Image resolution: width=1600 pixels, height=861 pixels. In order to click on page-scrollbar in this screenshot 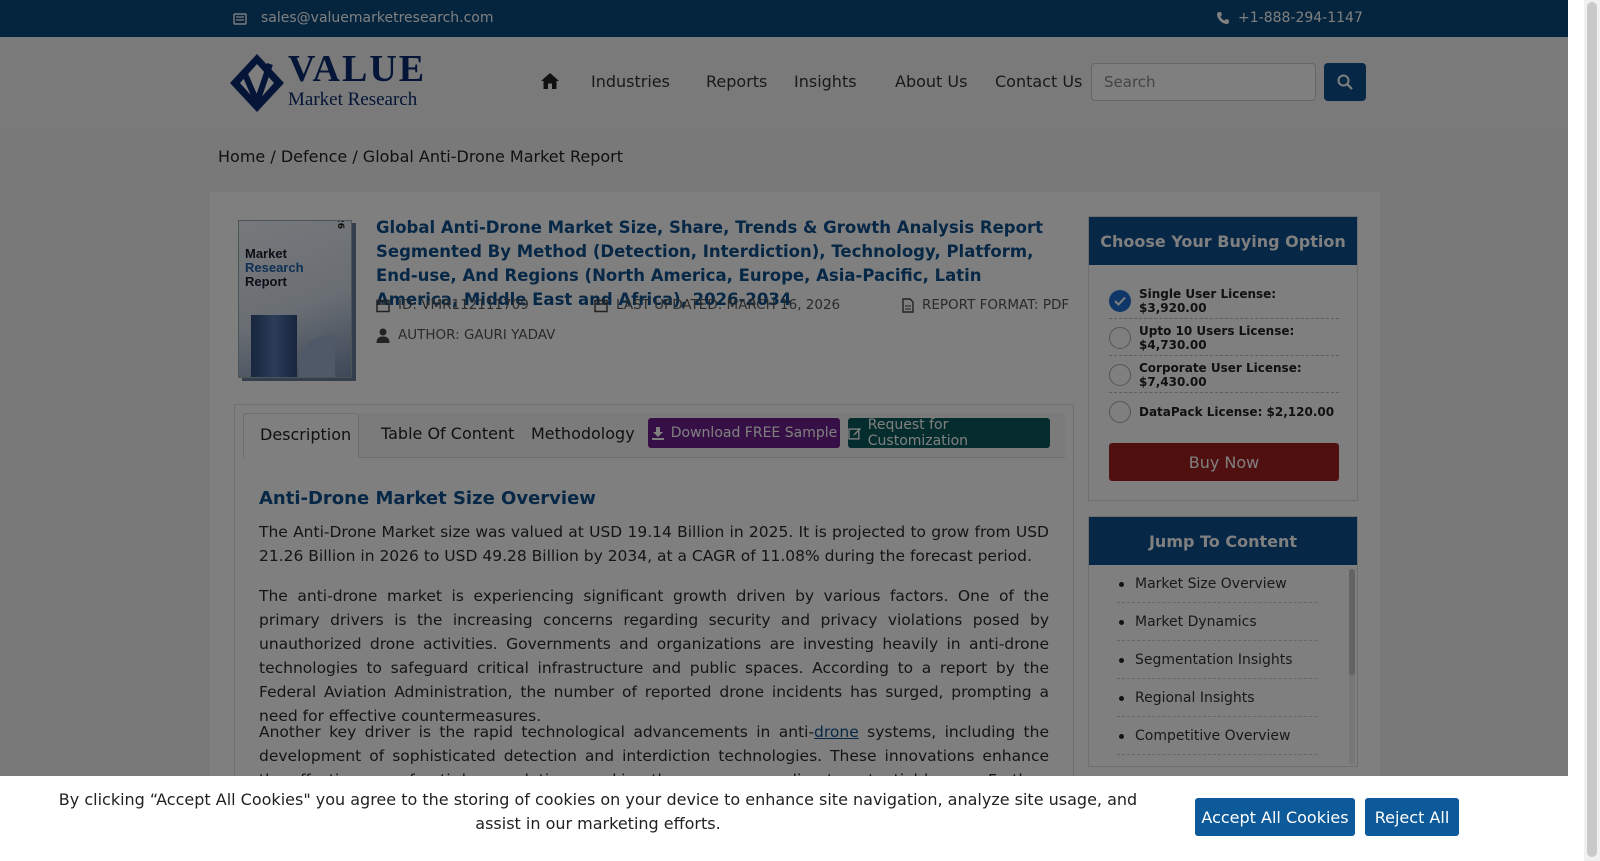, I will do `click(1592, 430)`.